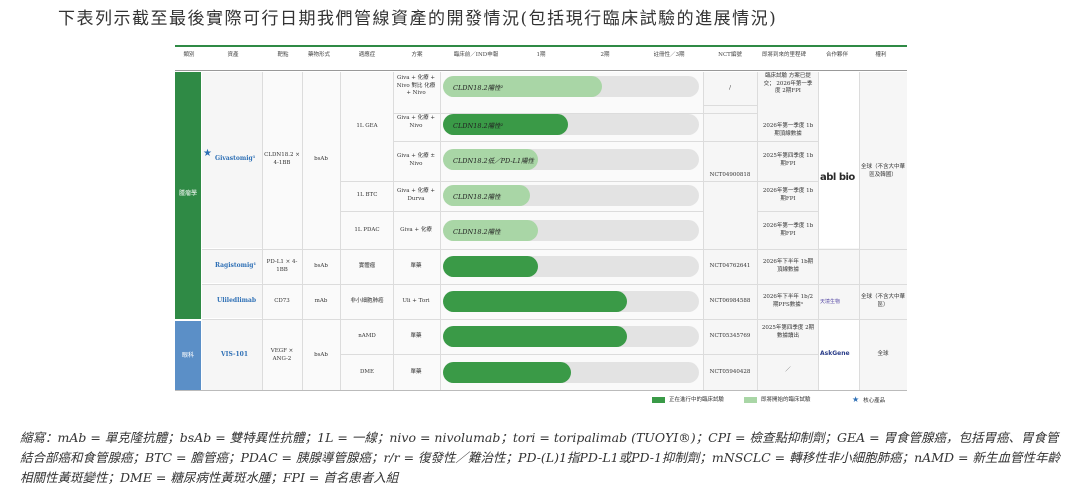 The width and height of the screenshot is (1080, 492). Describe the element at coordinates (367, 372) in the screenshot. I see `indication-dme: DME` at that location.